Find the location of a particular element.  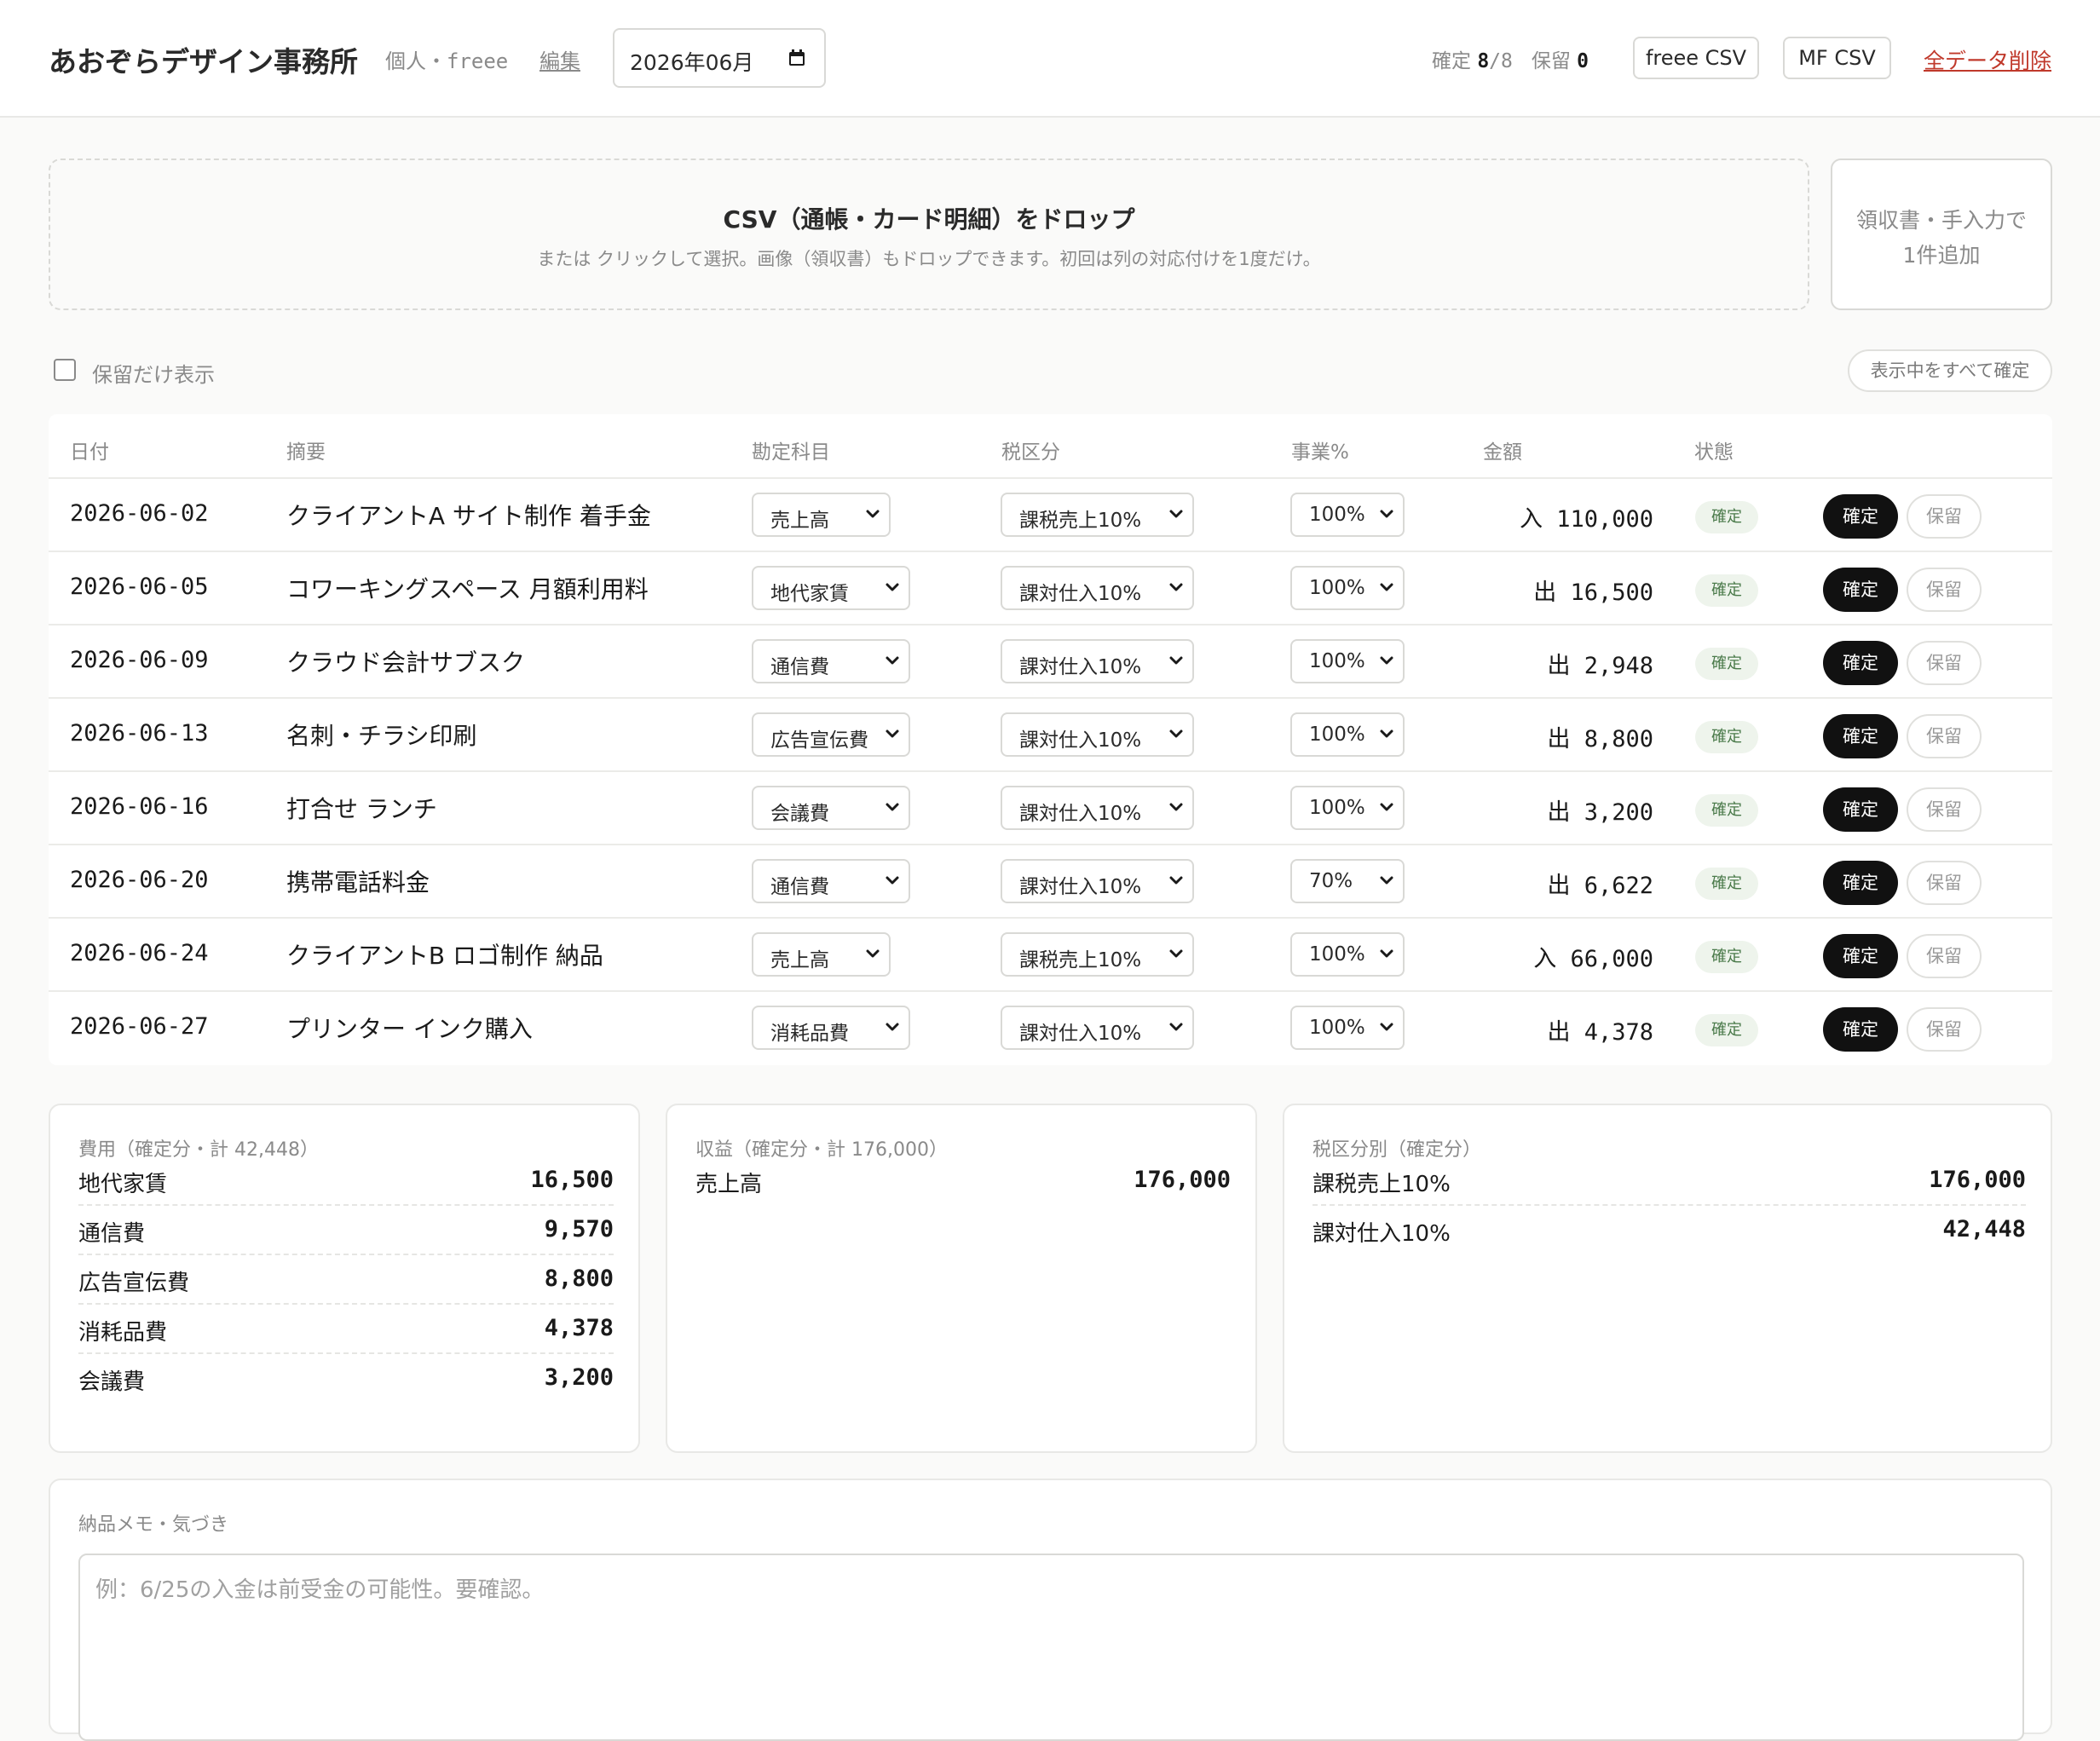

summary-row: 消耗品費 4,378 is located at coordinates (346, 1328).